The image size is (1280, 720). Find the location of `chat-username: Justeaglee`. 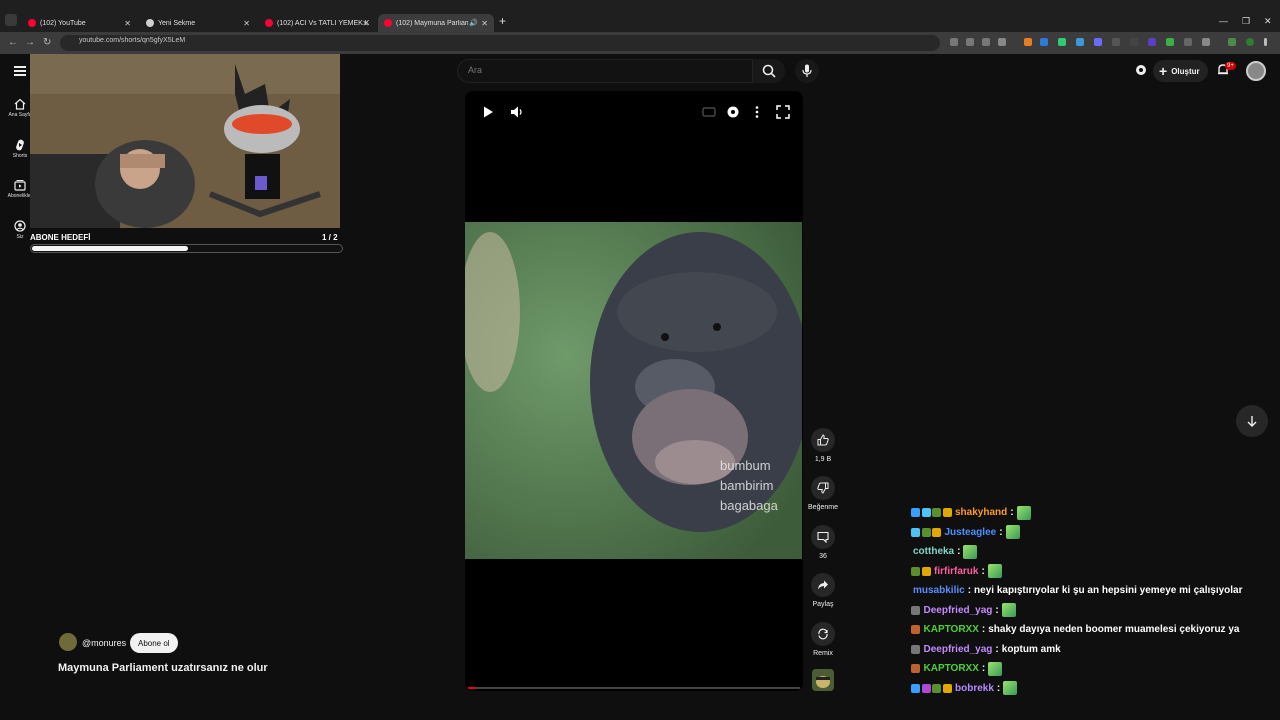

chat-username: Justeaglee is located at coordinates (970, 532).